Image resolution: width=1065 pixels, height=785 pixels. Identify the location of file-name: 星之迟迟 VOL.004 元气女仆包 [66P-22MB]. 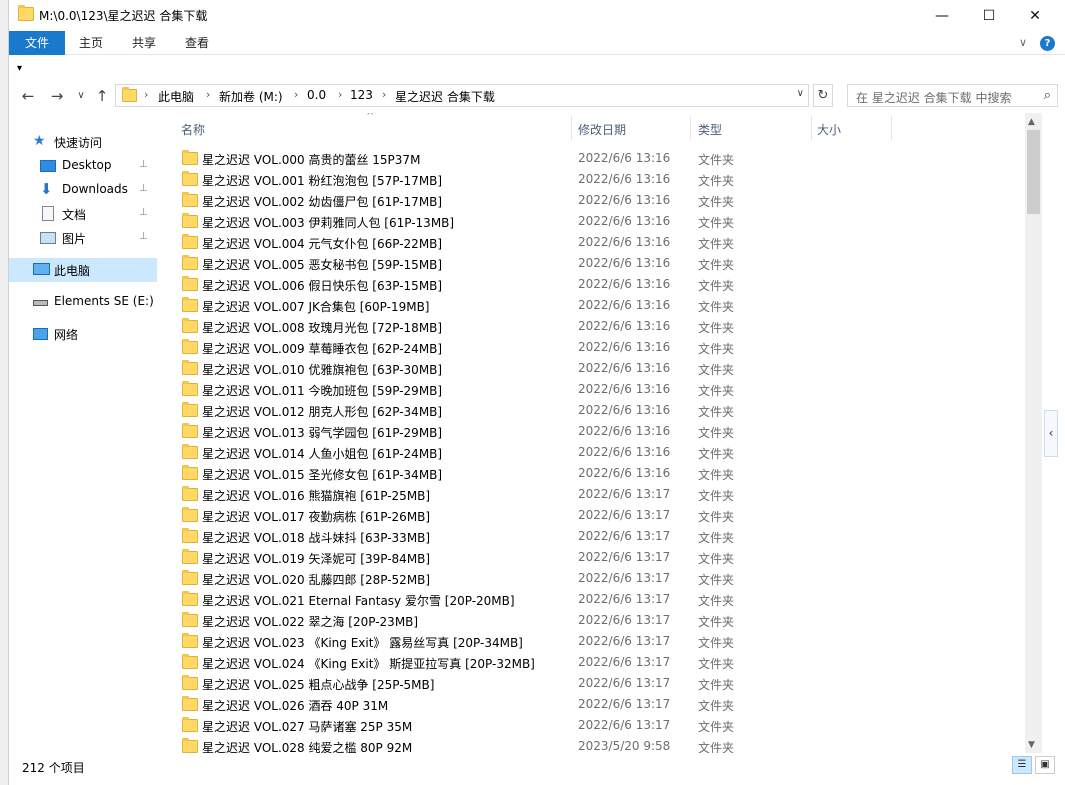
(322, 243).